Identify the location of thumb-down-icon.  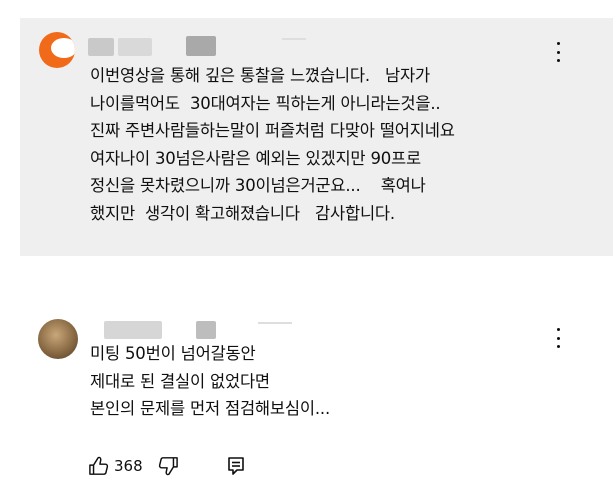
(168, 466).